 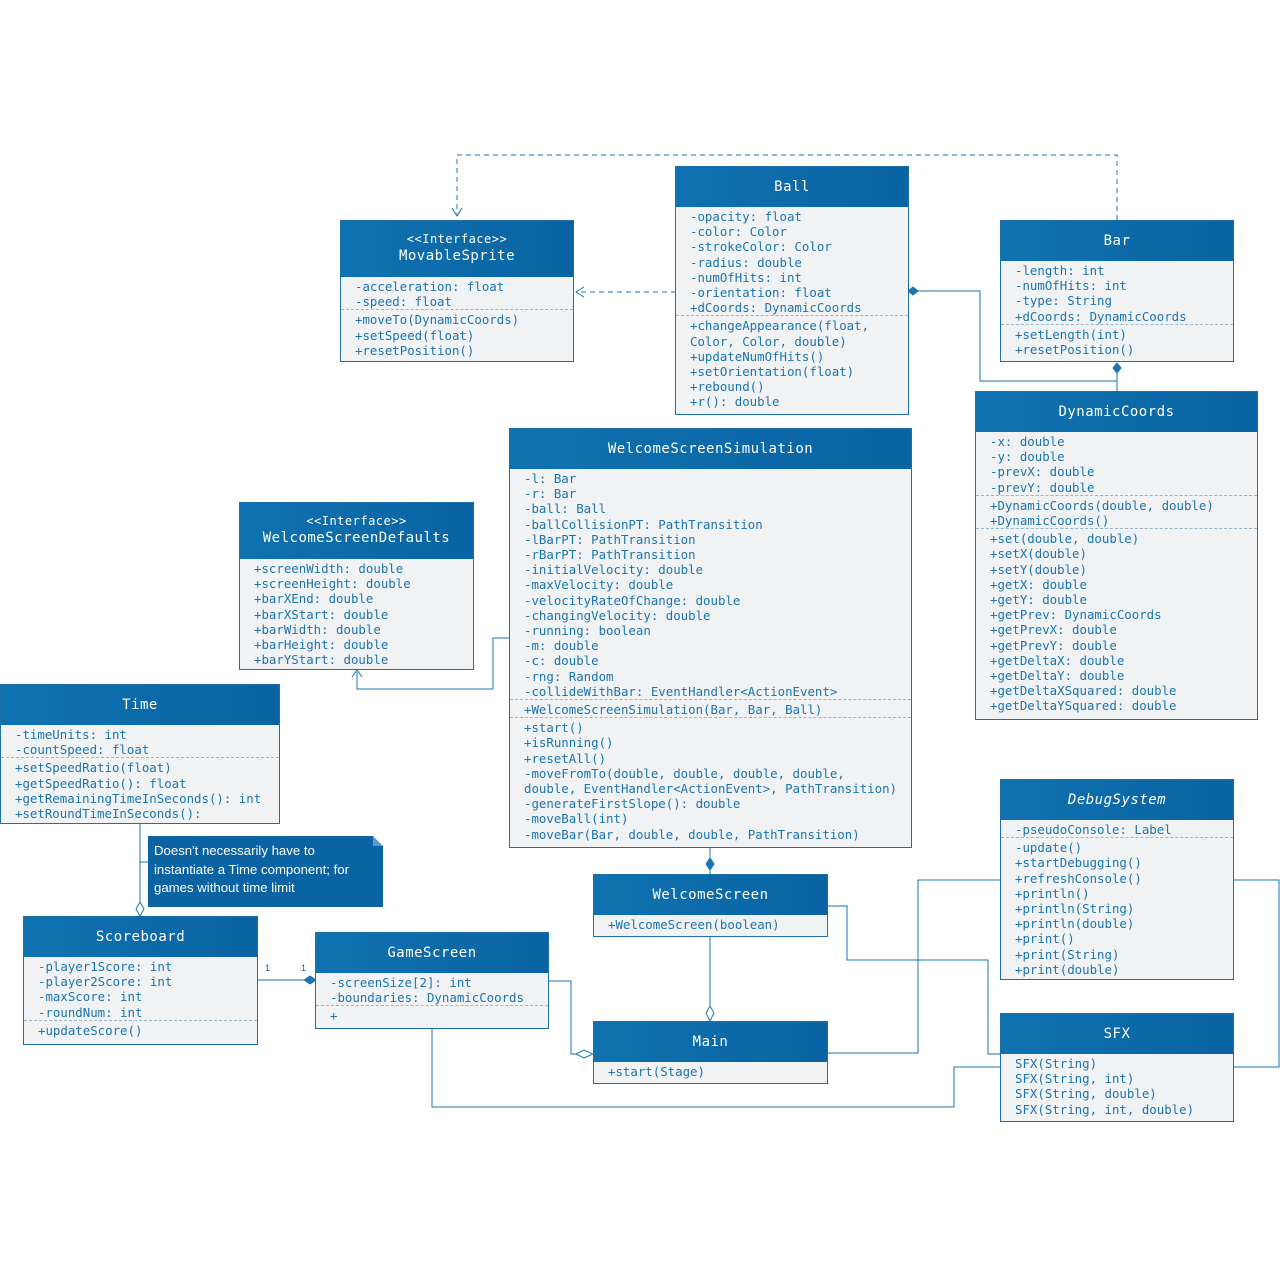 I want to click on member-row: +getDeltaY: double, so click(x=1057, y=676).